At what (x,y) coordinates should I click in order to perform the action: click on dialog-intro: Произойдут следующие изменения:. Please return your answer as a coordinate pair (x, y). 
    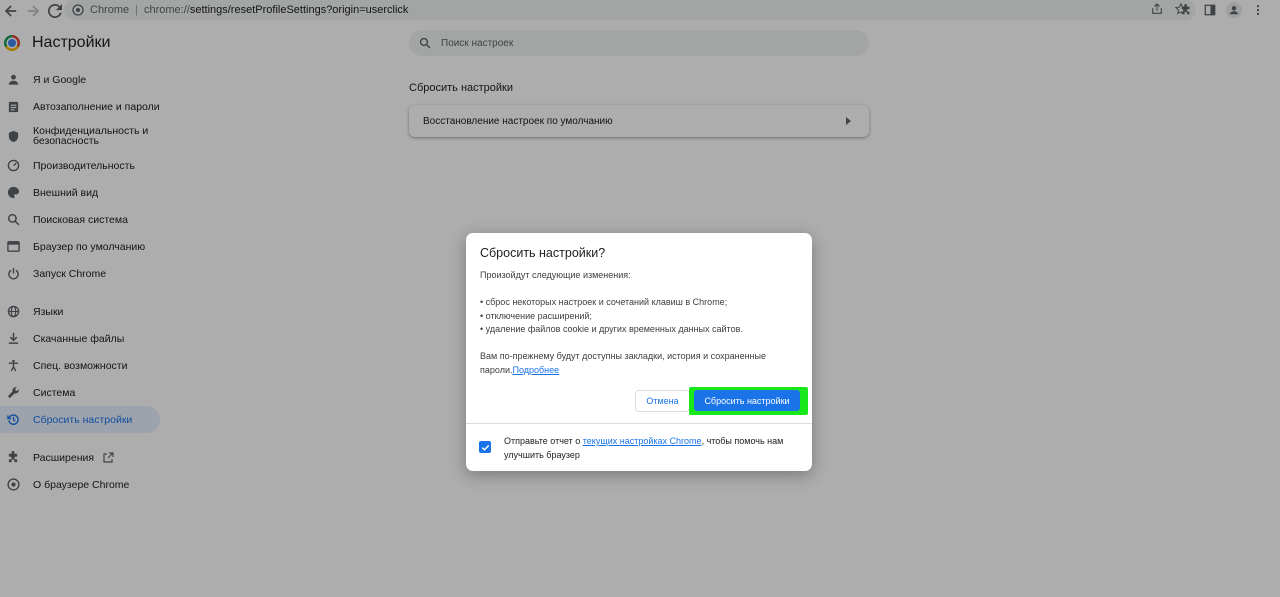
    Looking at the image, I should click on (555, 275).